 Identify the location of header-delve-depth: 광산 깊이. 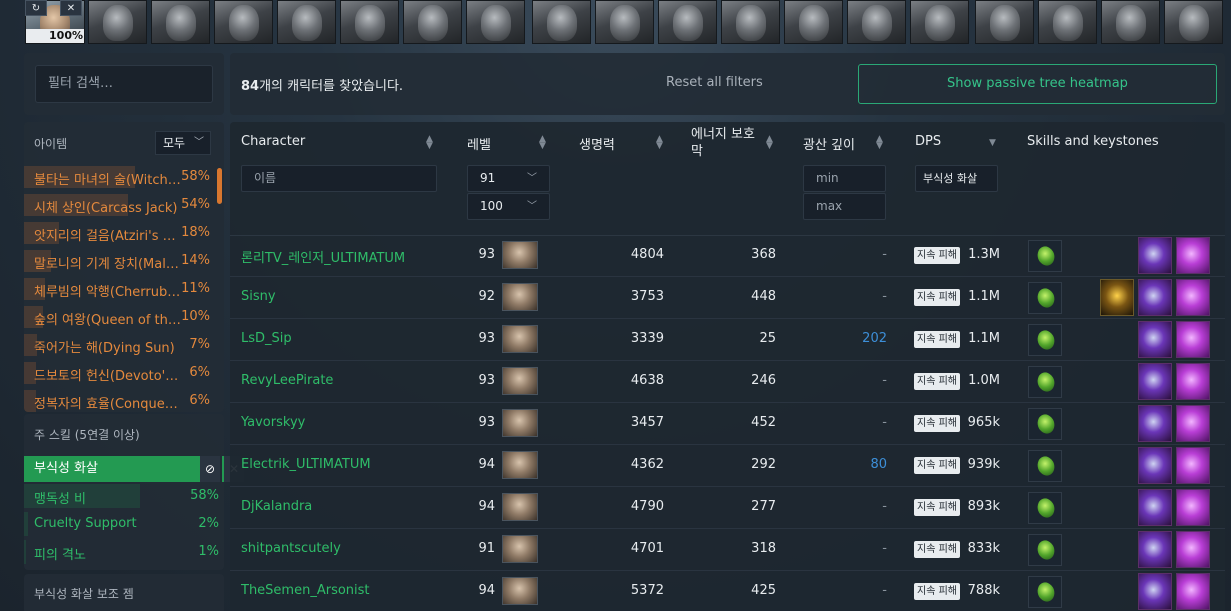
(829, 143).